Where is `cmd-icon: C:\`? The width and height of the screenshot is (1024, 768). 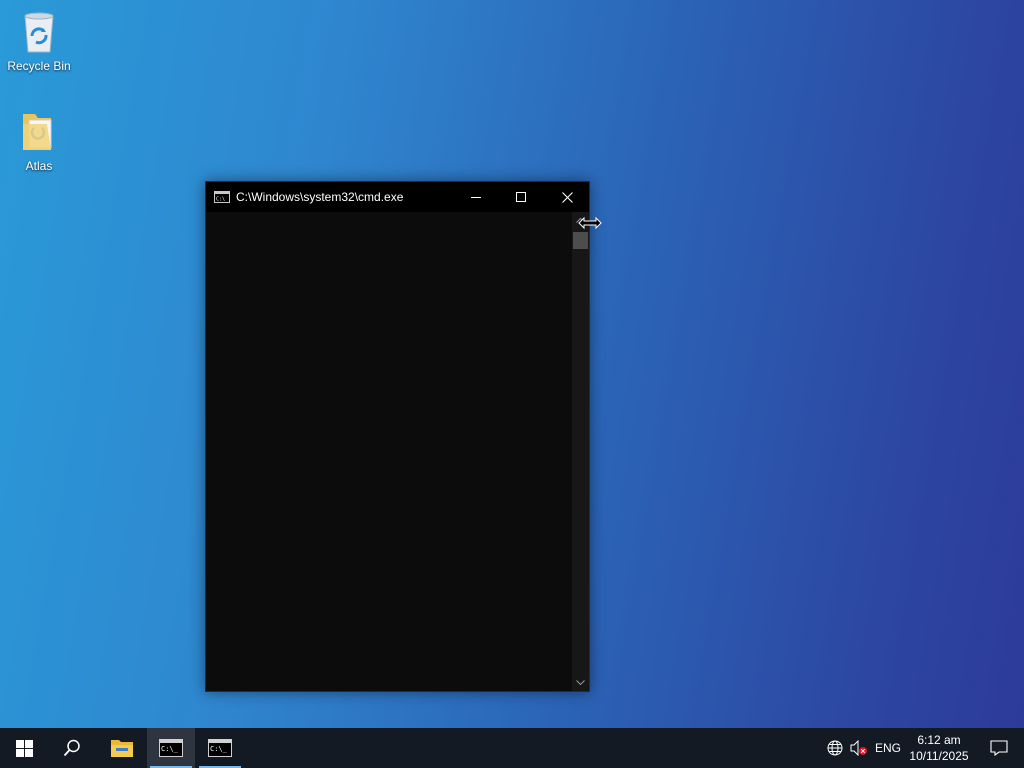
cmd-icon: C:\ is located at coordinates (222, 197).